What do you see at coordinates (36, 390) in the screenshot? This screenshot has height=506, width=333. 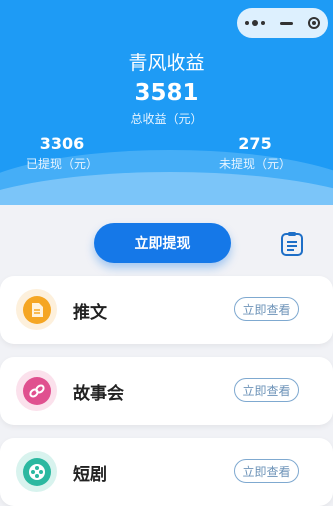 I see `link-icon` at bounding box center [36, 390].